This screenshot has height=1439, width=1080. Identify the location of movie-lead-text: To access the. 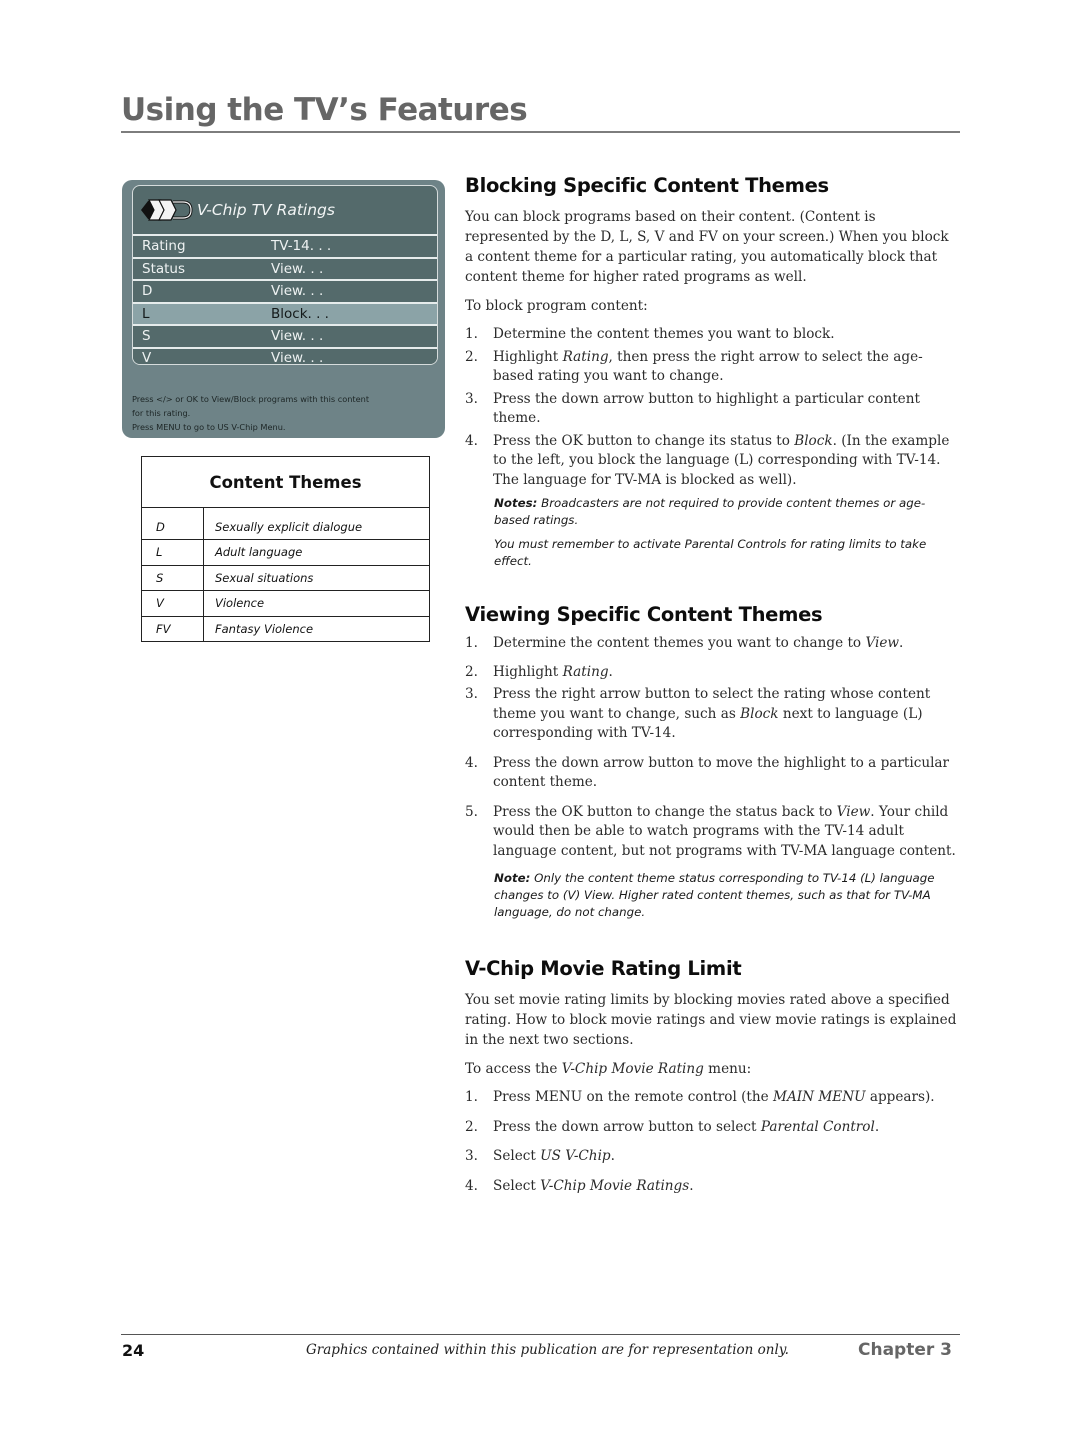
(513, 1069).